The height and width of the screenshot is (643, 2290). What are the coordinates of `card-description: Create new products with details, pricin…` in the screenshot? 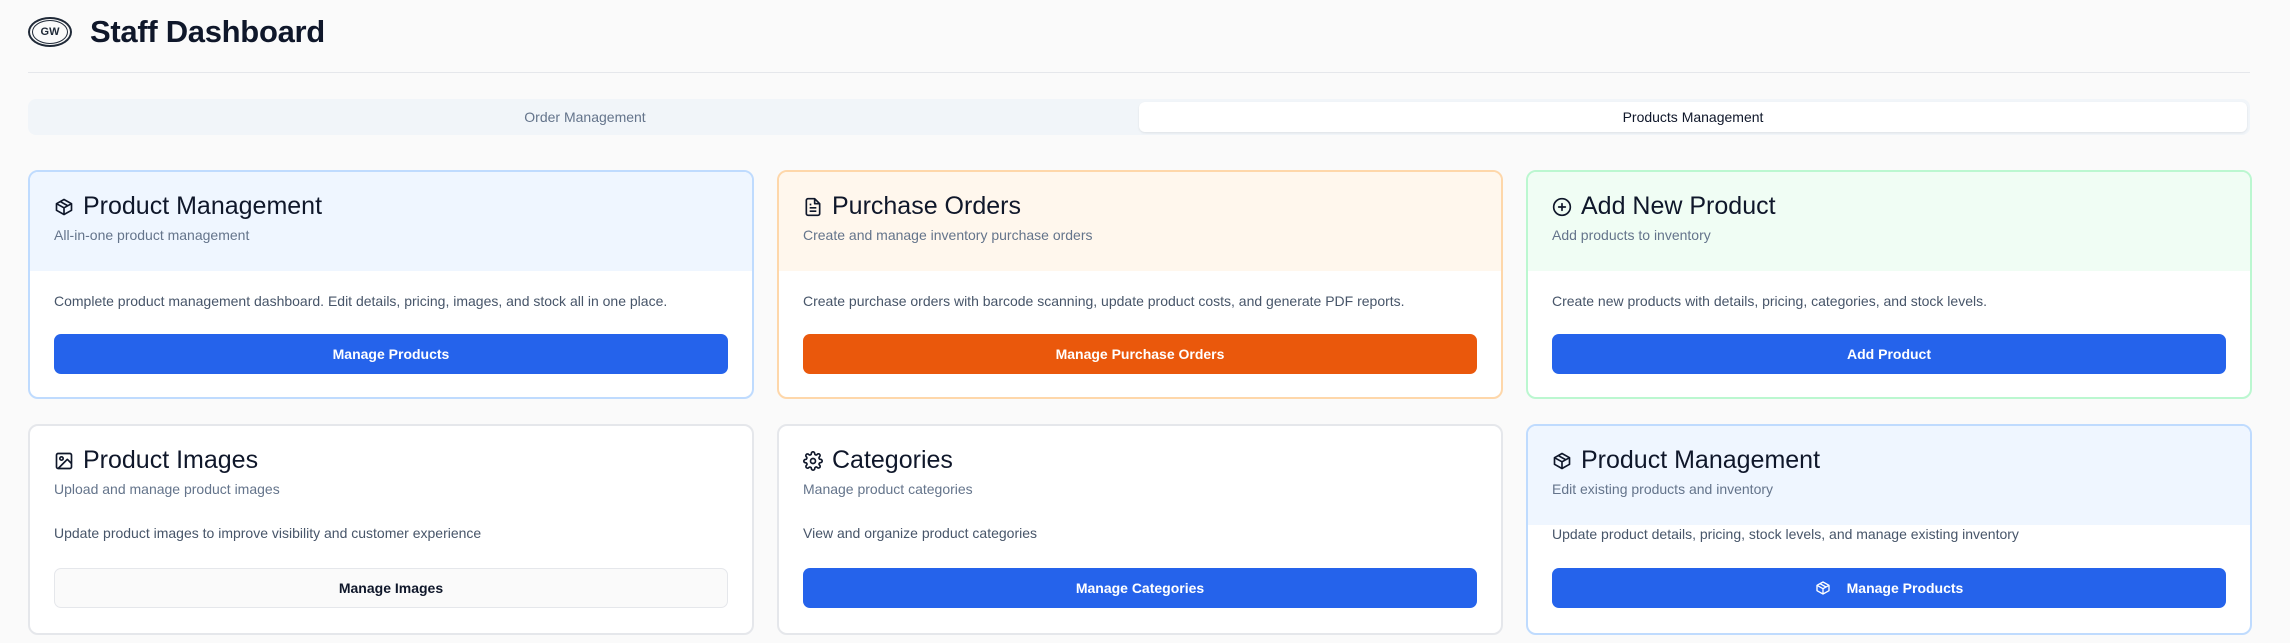 It's located at (1769, 301).